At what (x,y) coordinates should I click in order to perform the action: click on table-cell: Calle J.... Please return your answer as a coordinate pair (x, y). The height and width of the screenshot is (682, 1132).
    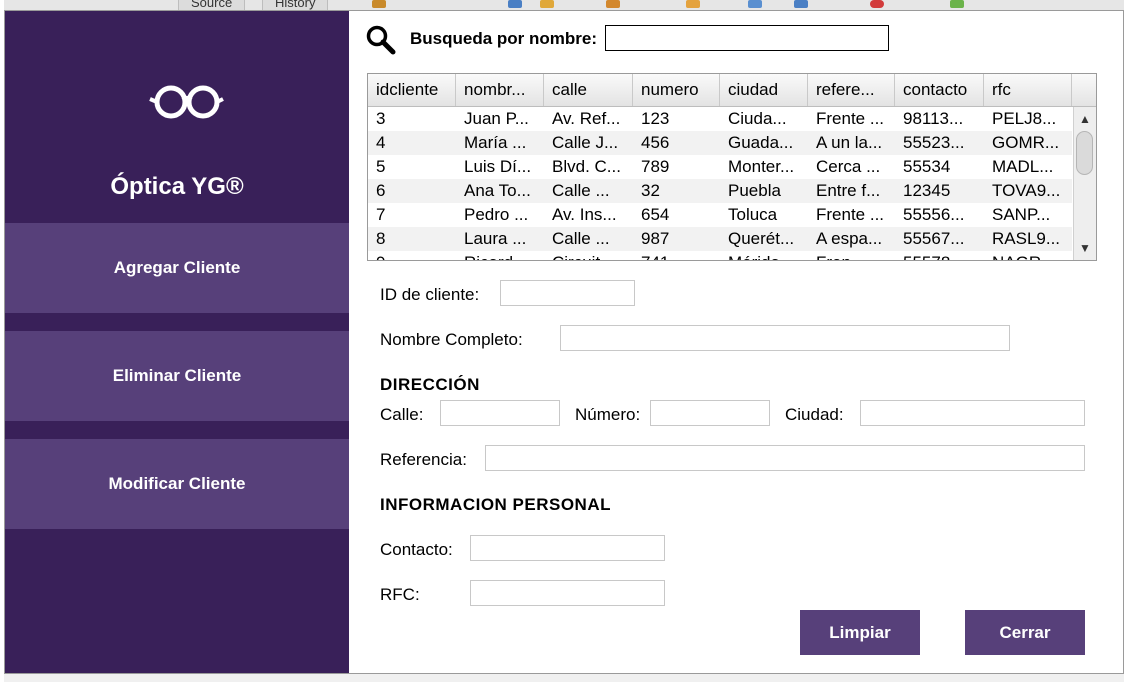
    Looking at the image, I should click on (585, 142).